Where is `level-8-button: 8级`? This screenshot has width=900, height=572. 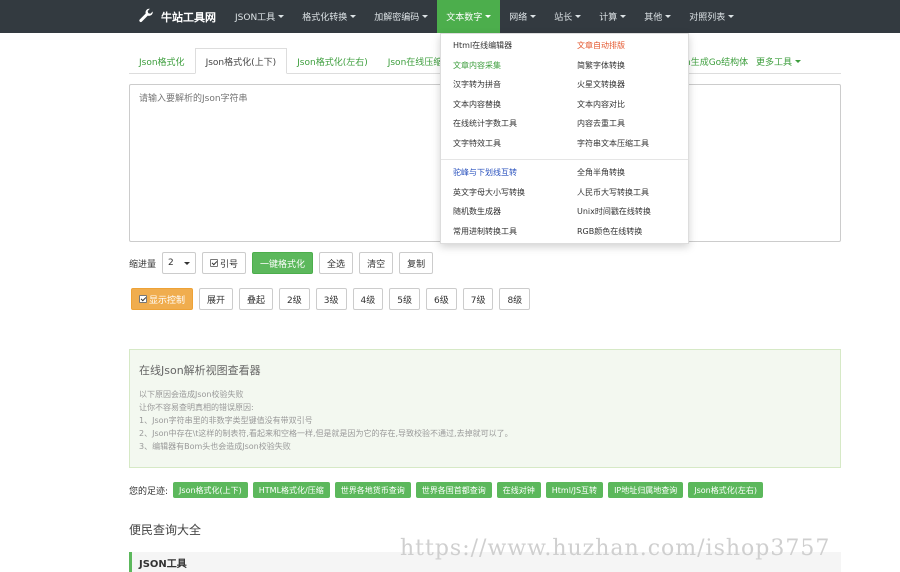 level-8-button: 8级 is located at coordinates (515, 299).